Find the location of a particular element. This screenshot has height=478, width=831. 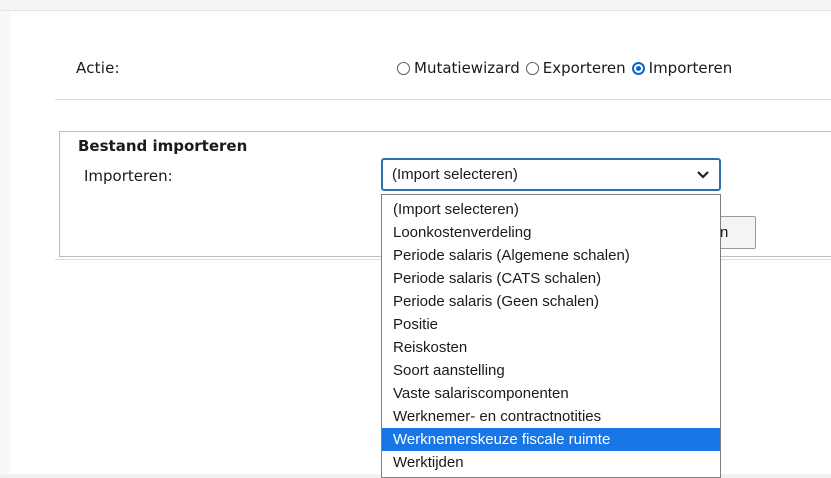

fieldset-legend: Bestand importeren is located at coordinates (163, 146).